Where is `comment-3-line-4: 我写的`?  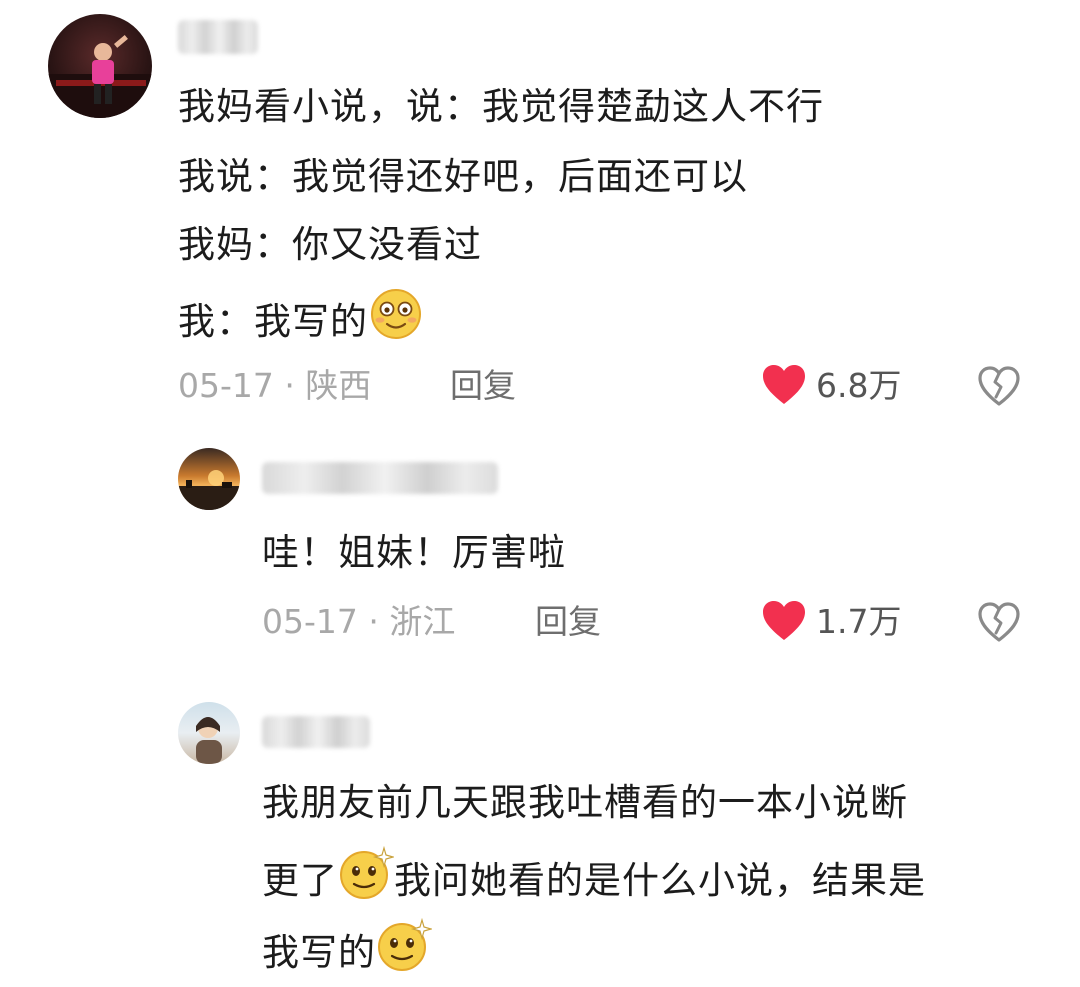 comment-3-line-4: 我写的 is located at coordinates (348, 952).